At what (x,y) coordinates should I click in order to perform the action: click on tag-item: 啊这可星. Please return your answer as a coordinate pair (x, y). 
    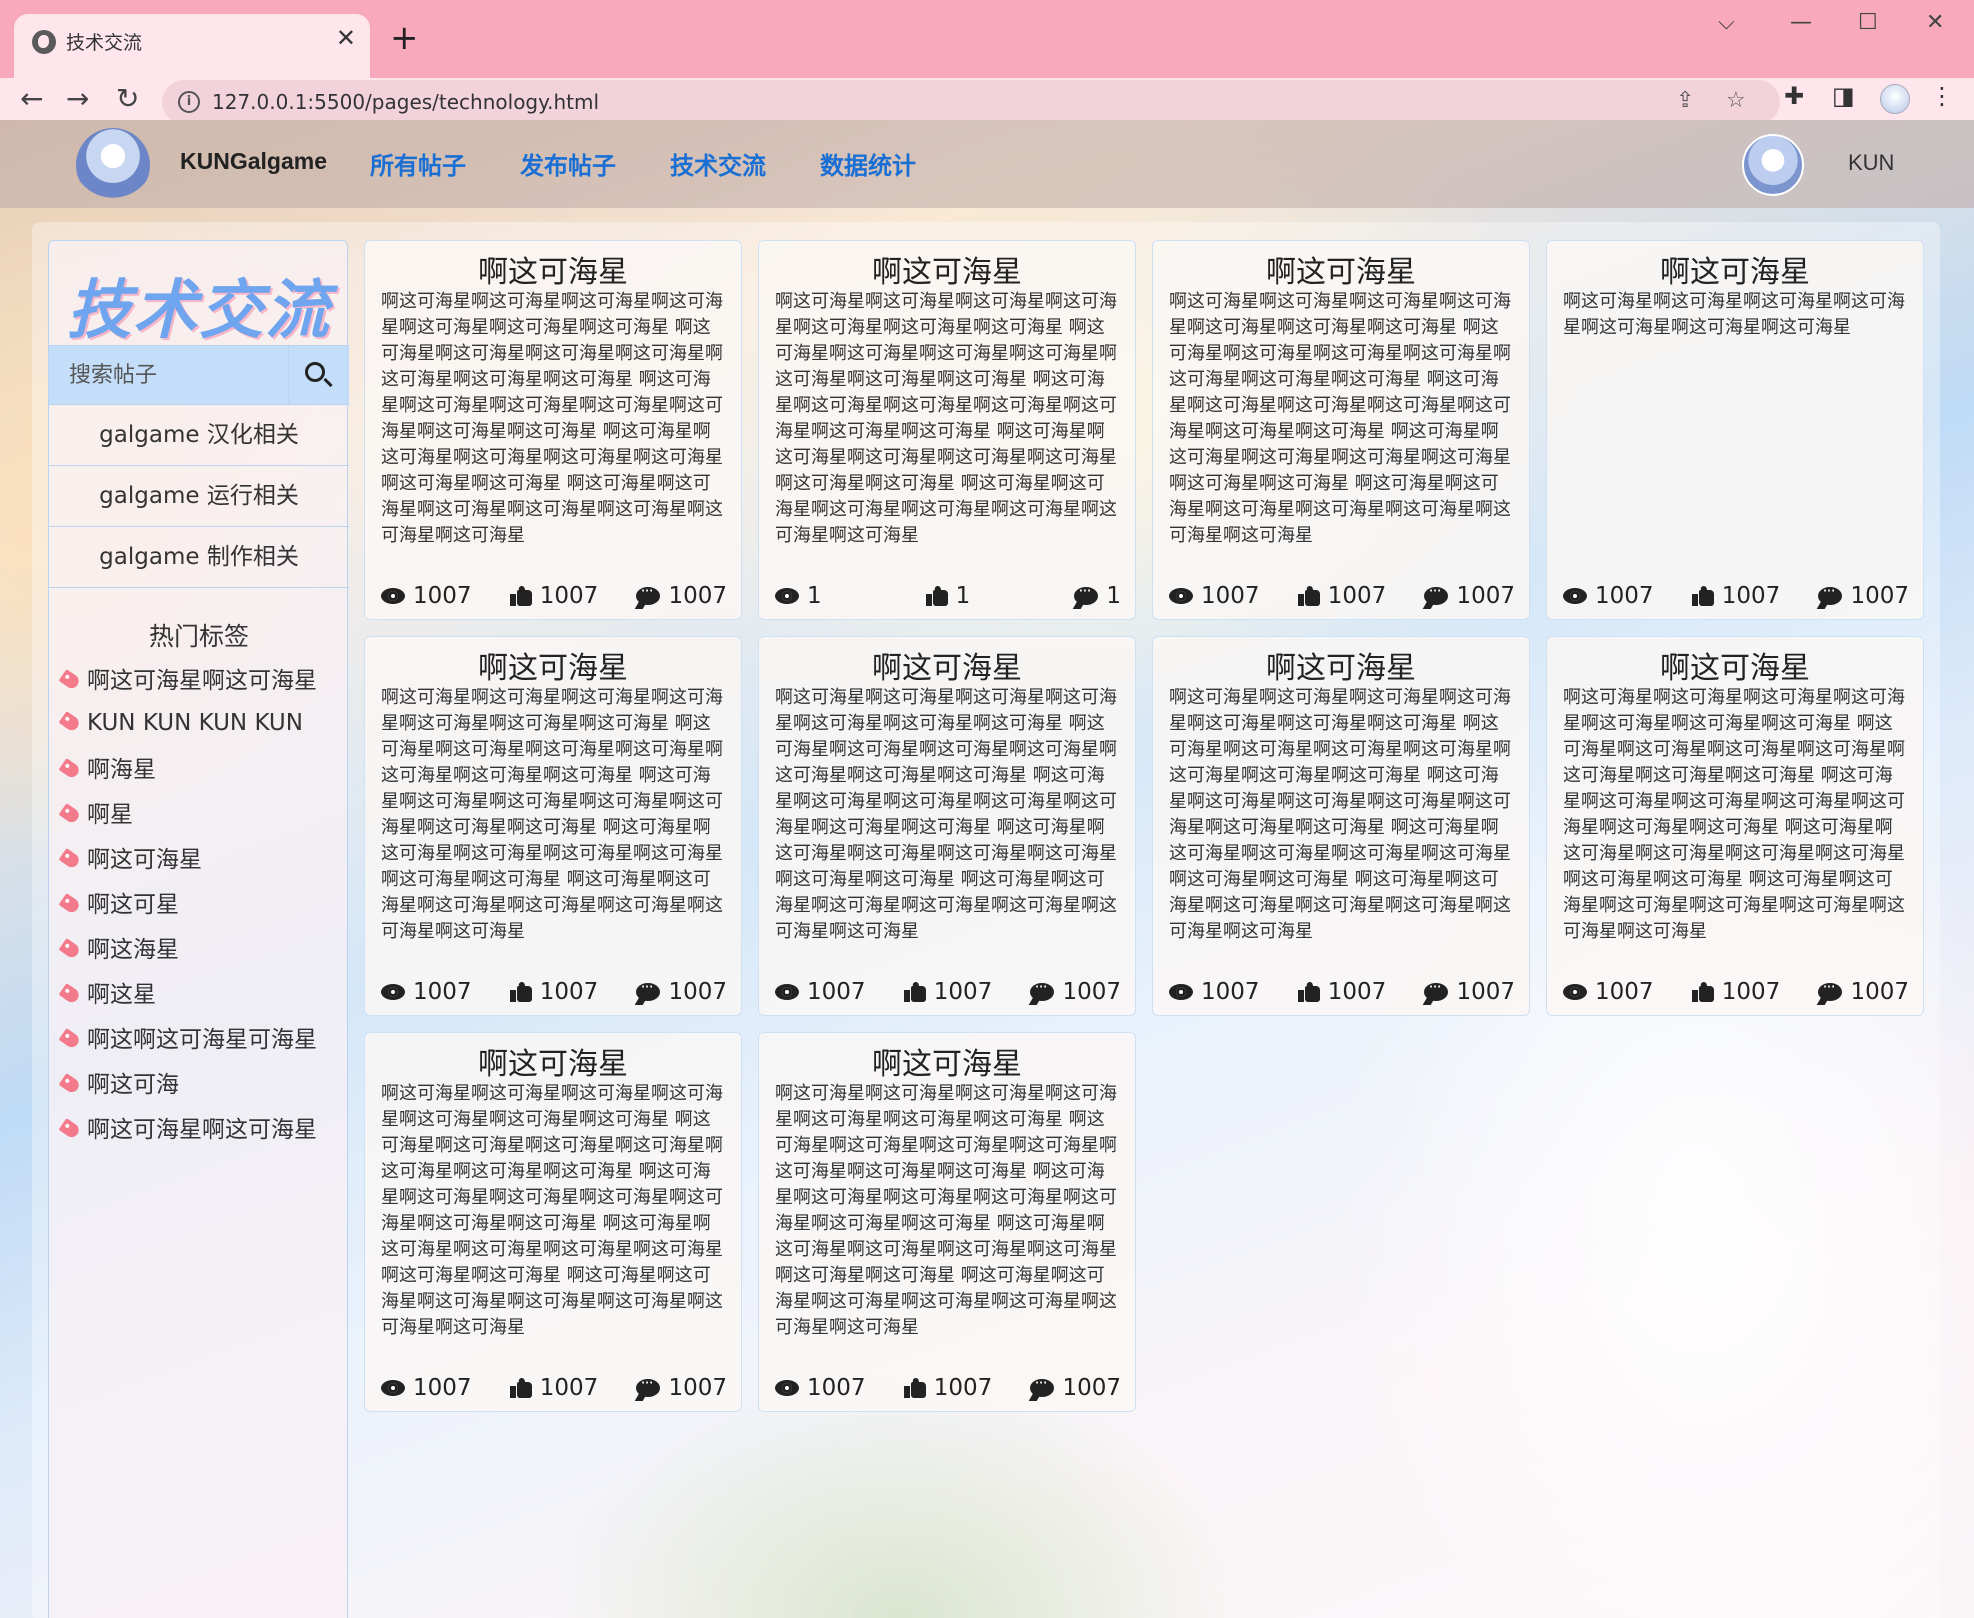
    Looking at the image, I should click on (118, 905).